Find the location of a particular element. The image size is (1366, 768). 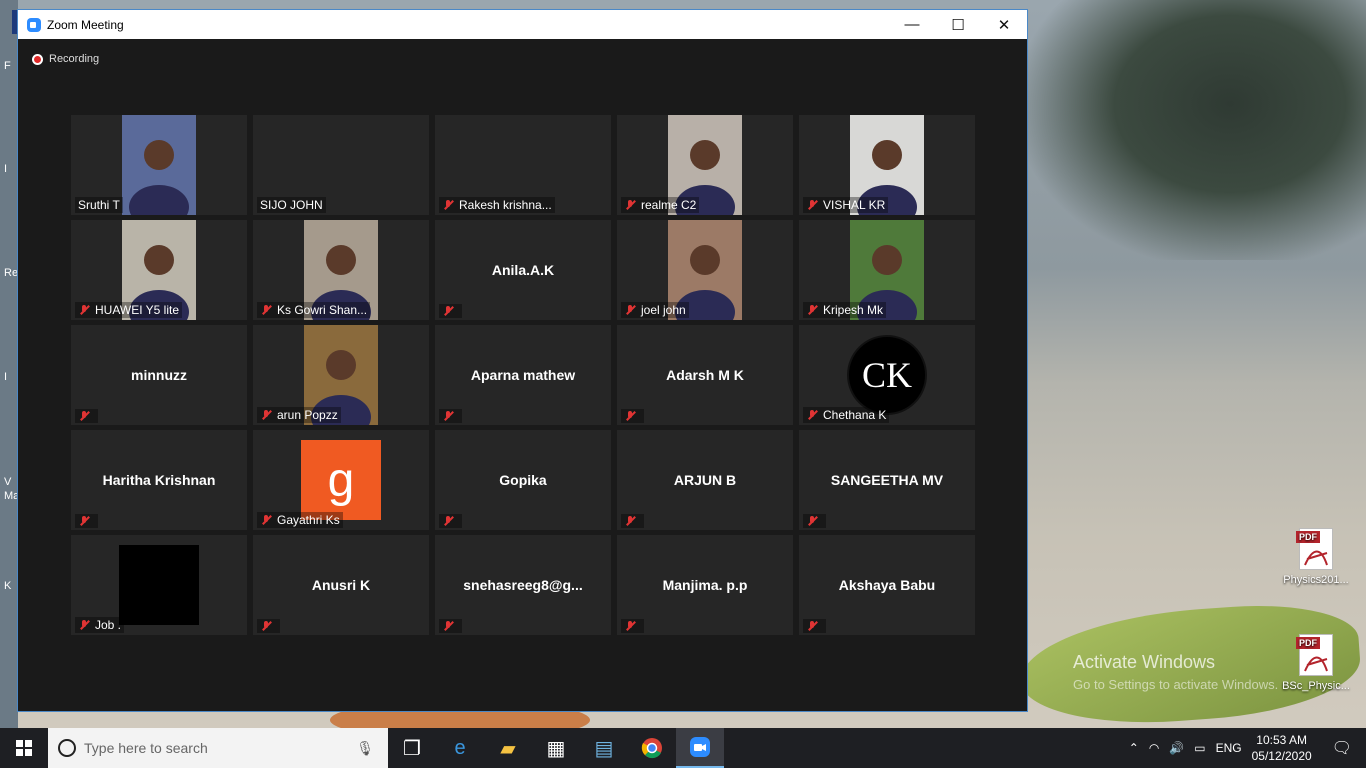

participant-tile: ARJUN B is located at coordinates (705, 480).